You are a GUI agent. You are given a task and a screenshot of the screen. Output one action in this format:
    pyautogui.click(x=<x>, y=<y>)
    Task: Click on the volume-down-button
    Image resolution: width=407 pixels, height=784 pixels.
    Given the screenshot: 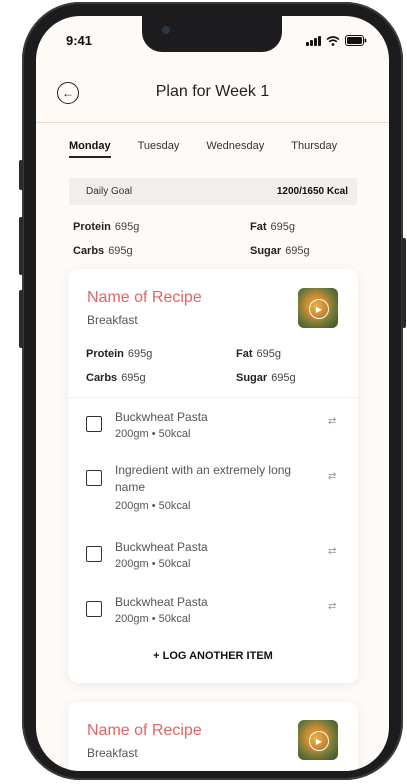 What is the action you would take?
    pyautogui.click(x=21, y=319)
    